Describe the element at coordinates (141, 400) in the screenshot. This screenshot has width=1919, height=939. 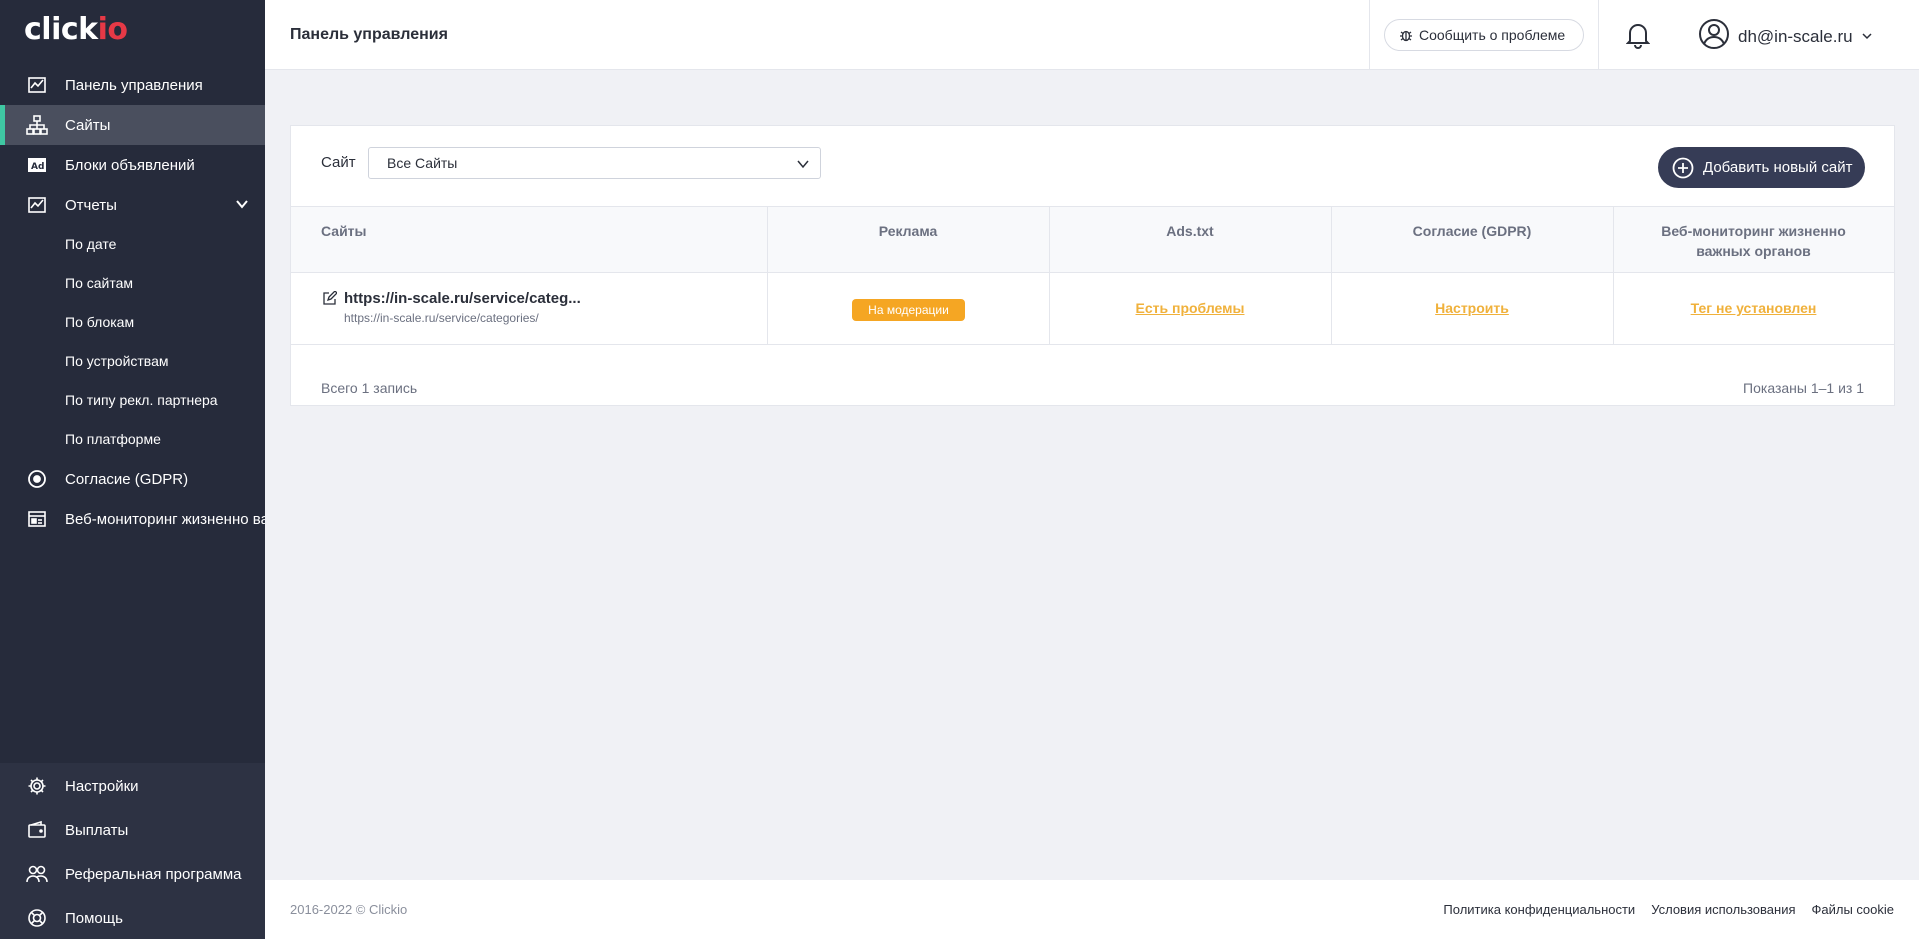
I see `sidebar-subitem-by-partner: По типу рекл. партнера` at that location.